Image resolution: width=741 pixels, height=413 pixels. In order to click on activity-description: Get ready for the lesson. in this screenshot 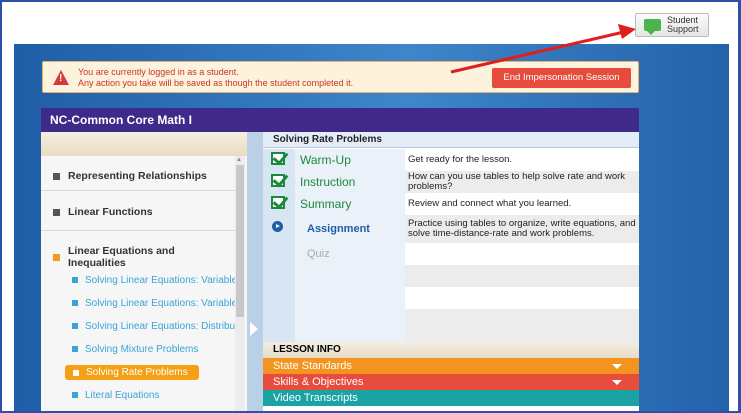, I will do `click(460, 159)`.